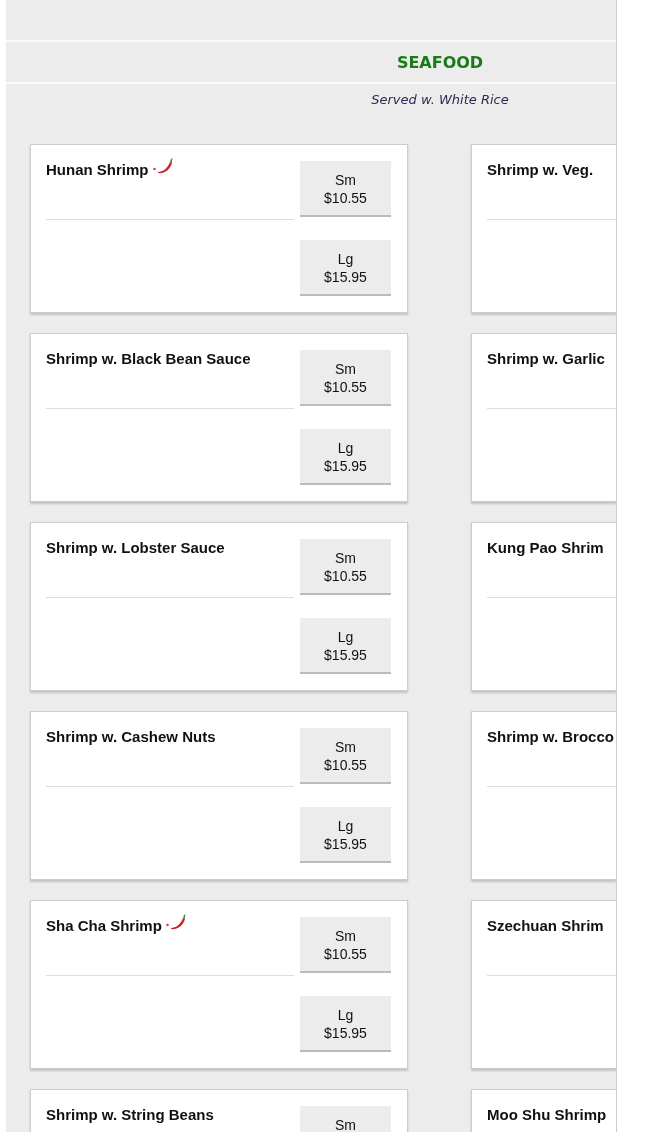 This screenshot has height=1132, width=650. What do you see at coordinates (545, 925) in the screenshot?
I see `dish-name: Szechuan Shrim` at bounding box center [545, 925].